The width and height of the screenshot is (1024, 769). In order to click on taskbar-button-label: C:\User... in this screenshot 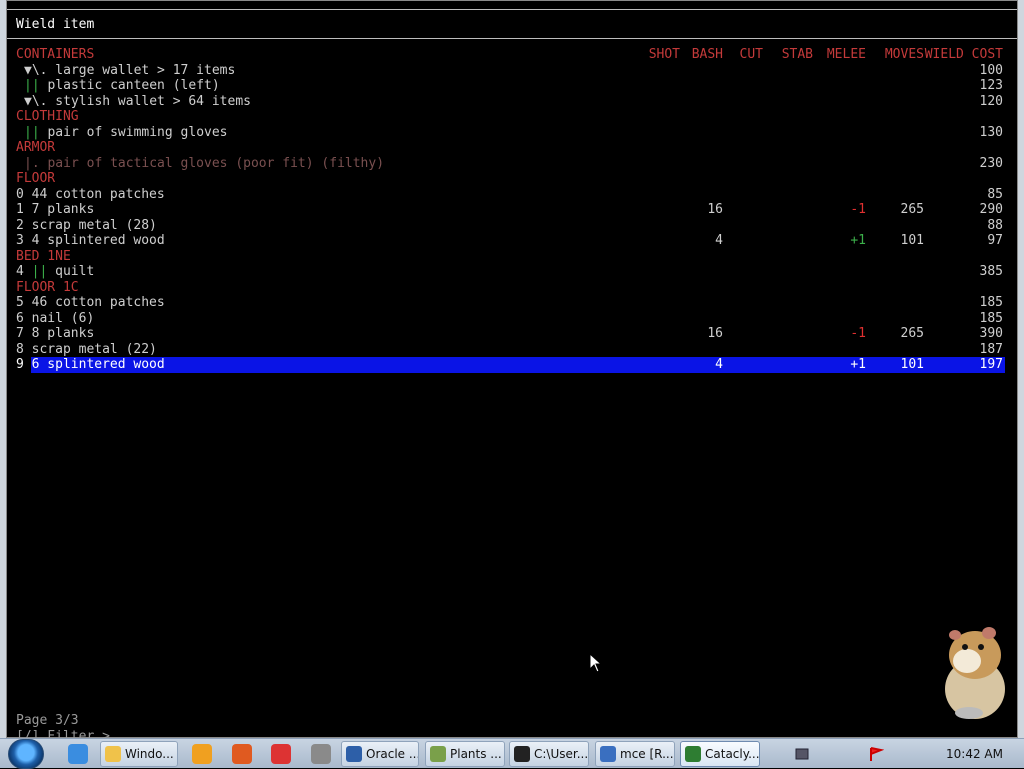, I will do `click(561, 754)`.